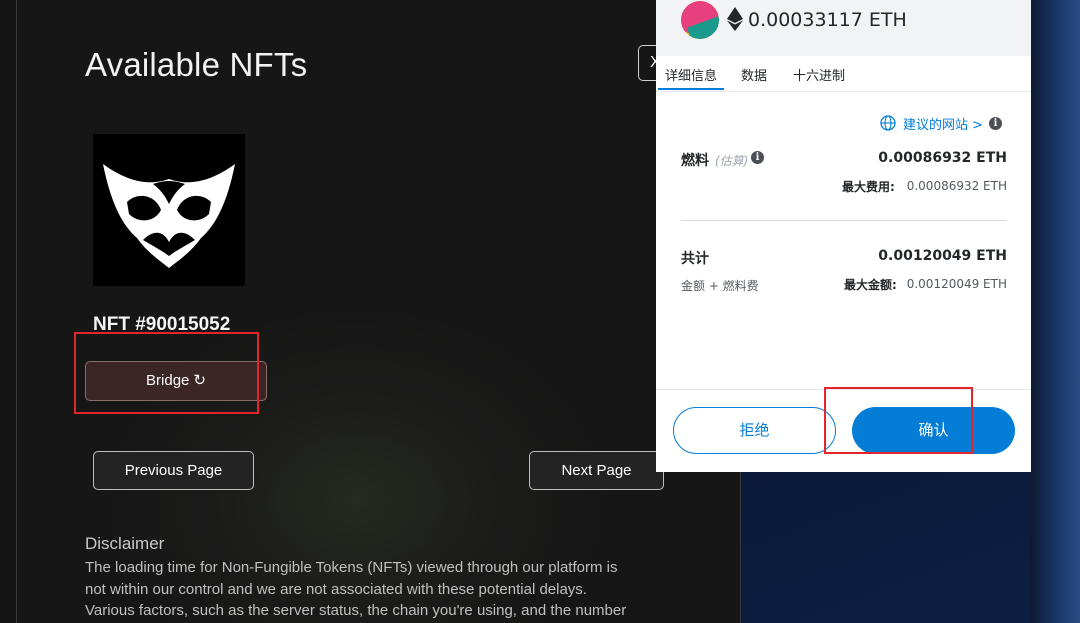  I want to click on max-amount-value: 0.00120049 ETH, so click(956, 284).